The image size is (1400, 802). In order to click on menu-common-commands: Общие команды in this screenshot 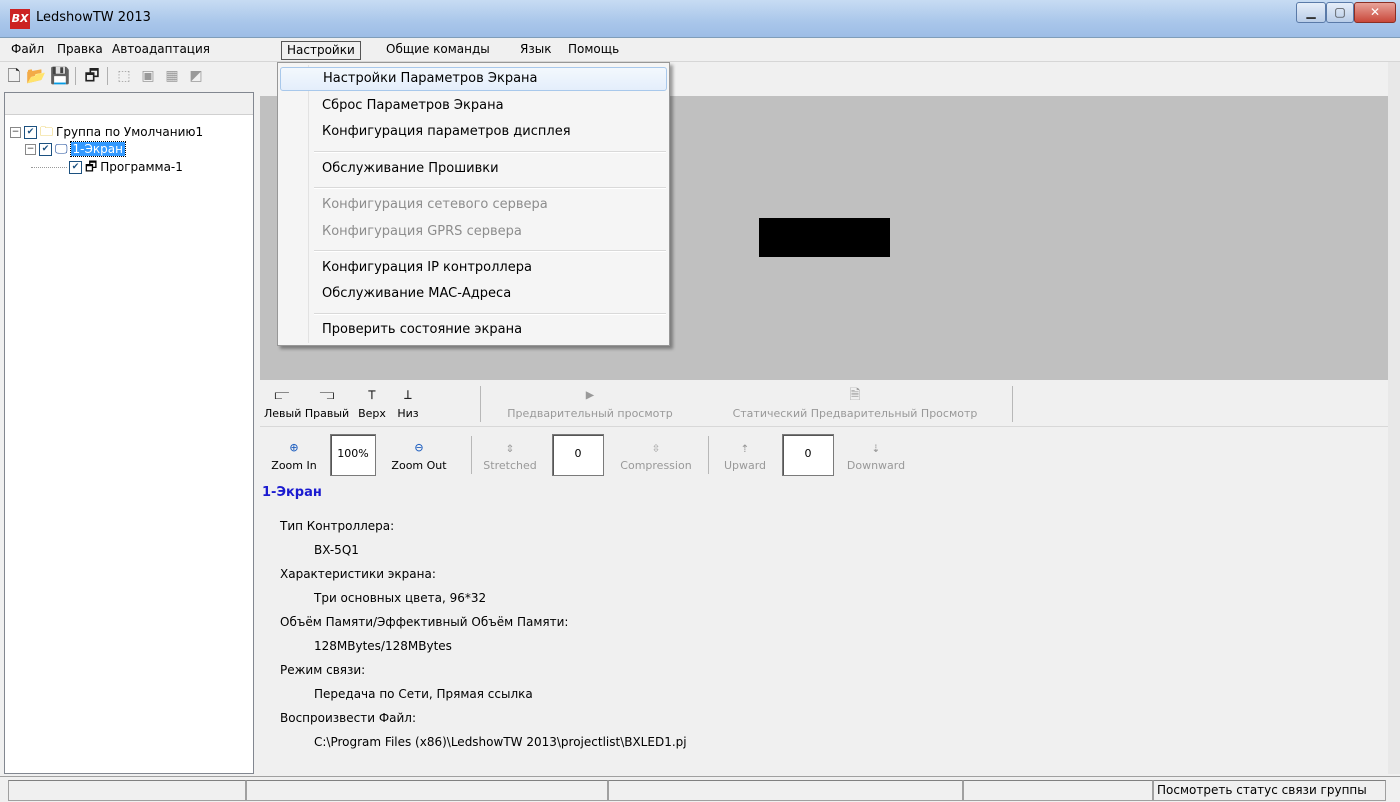, I will do `click(438, 50)`.